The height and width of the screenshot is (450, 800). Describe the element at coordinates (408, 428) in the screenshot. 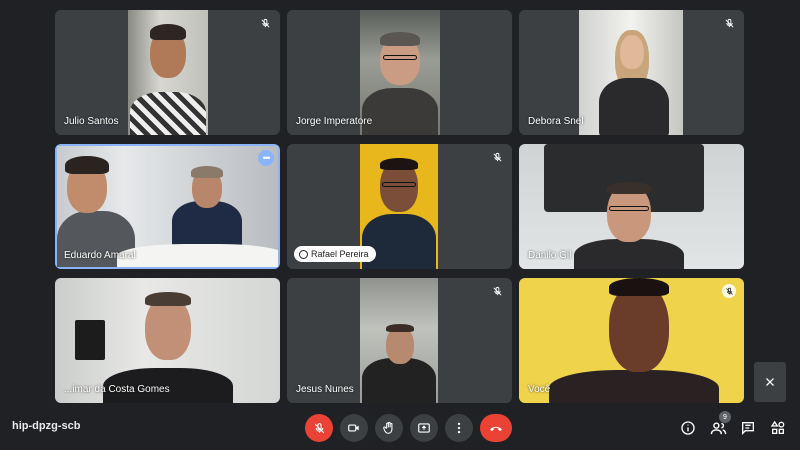

I see `call-controls` at that location.